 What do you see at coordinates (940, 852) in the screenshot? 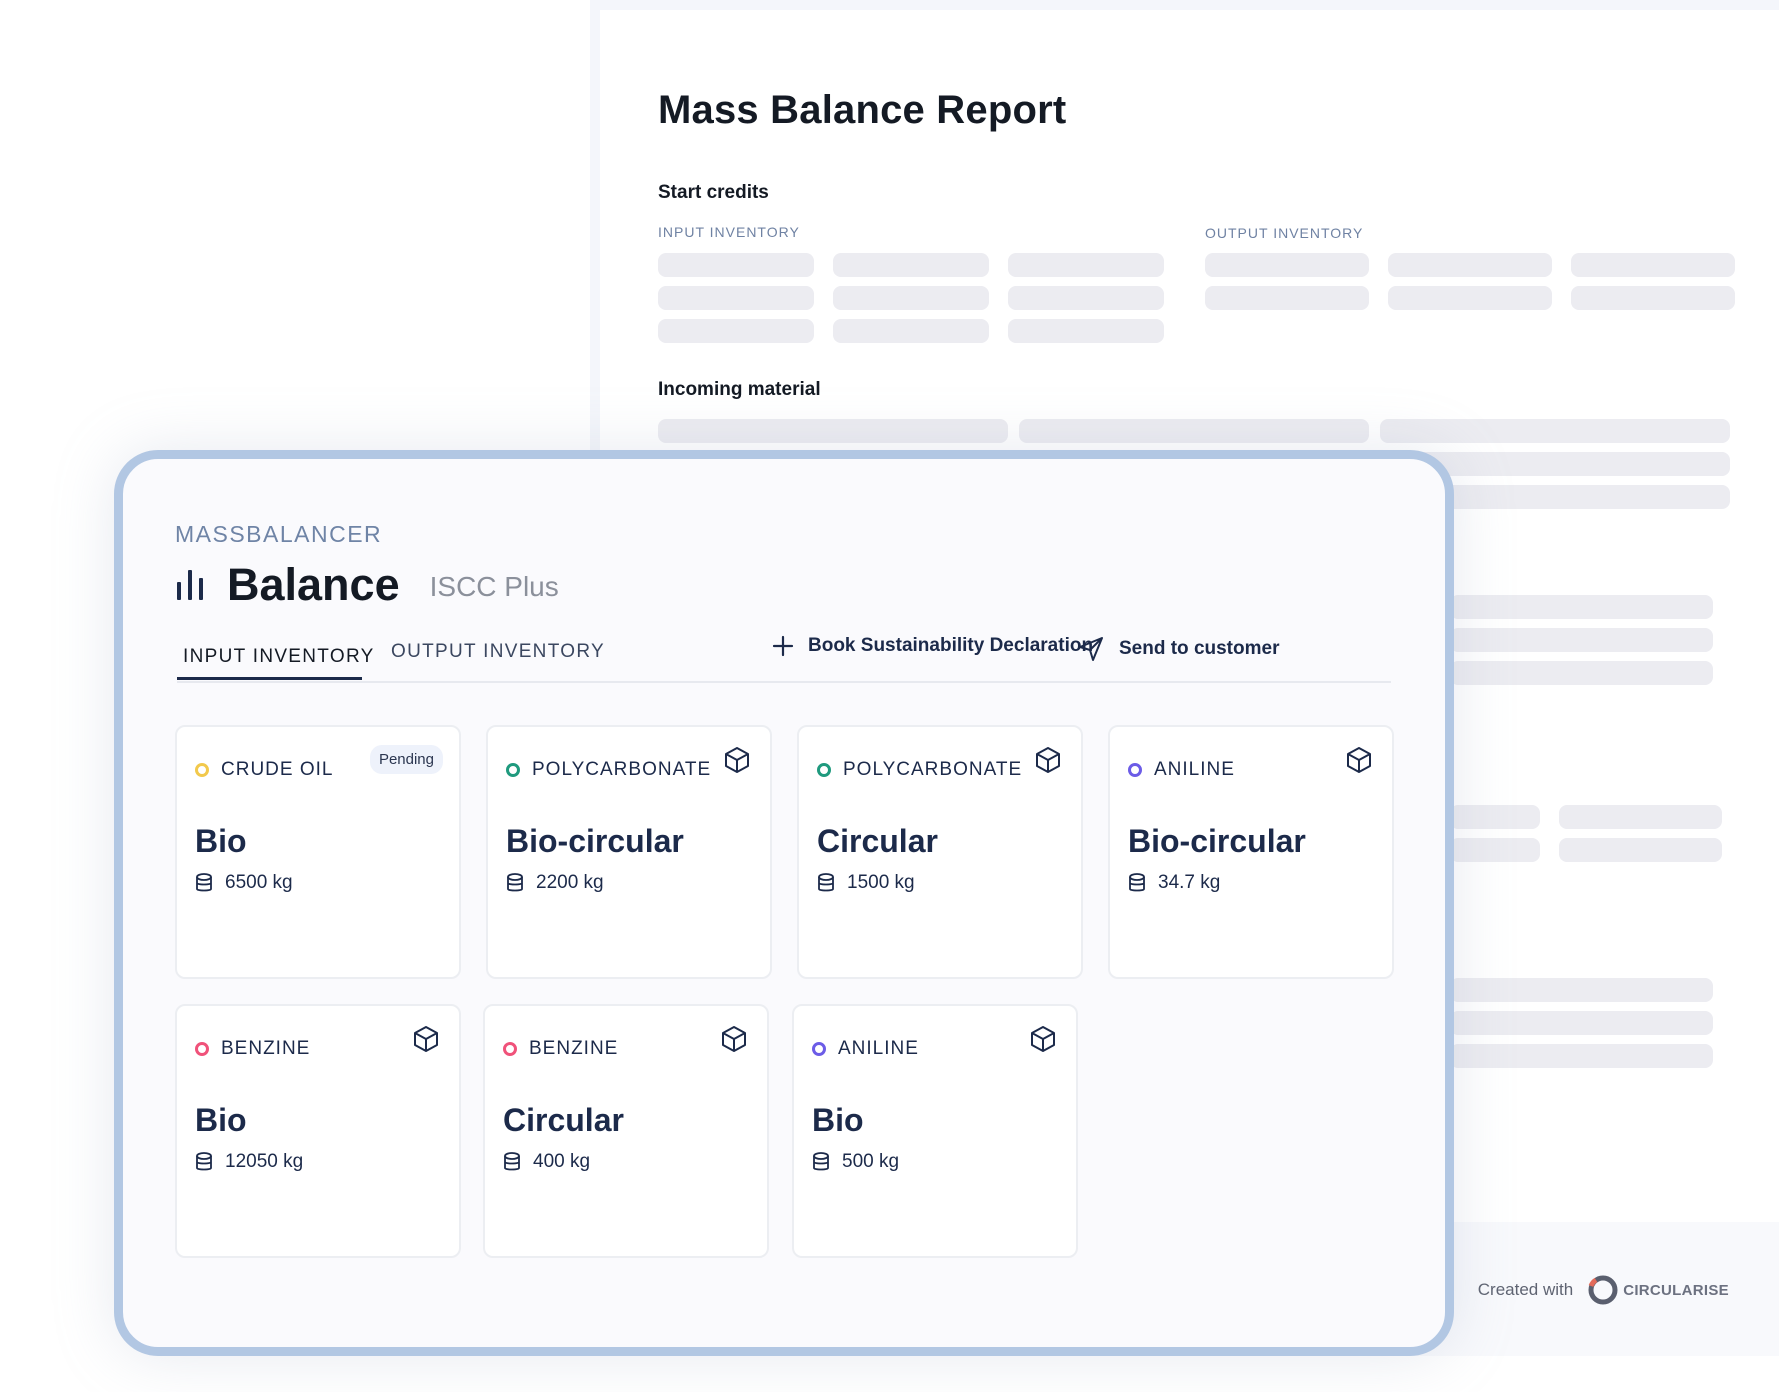
I see `inventory-card: POLYCARBONATE Circular 1500 kg` at bounding box center [940, 852].